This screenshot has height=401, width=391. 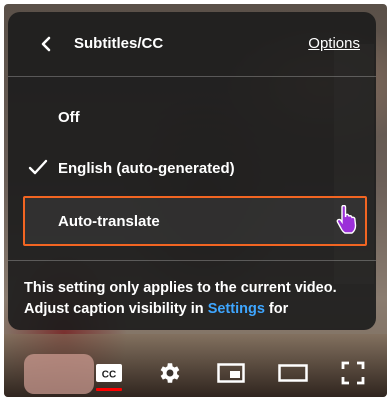 What do you see at coordinates (192, 260) in the screenshot?
I see `menu-divider` at bounding box center [192, 260].